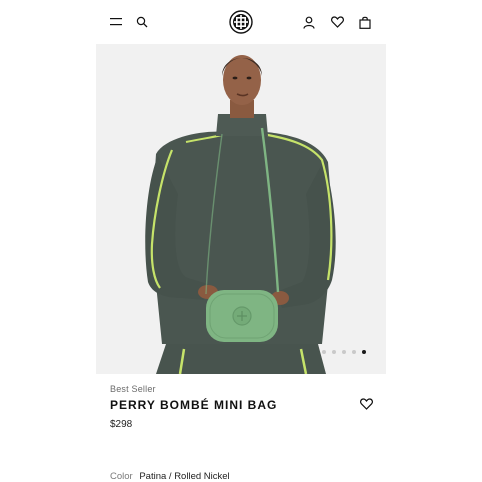  What do you see at coordinates (367, 404) in the screenshot?
I see `add-to-wishlist-heart-icon` at bounding box center [367, 404].